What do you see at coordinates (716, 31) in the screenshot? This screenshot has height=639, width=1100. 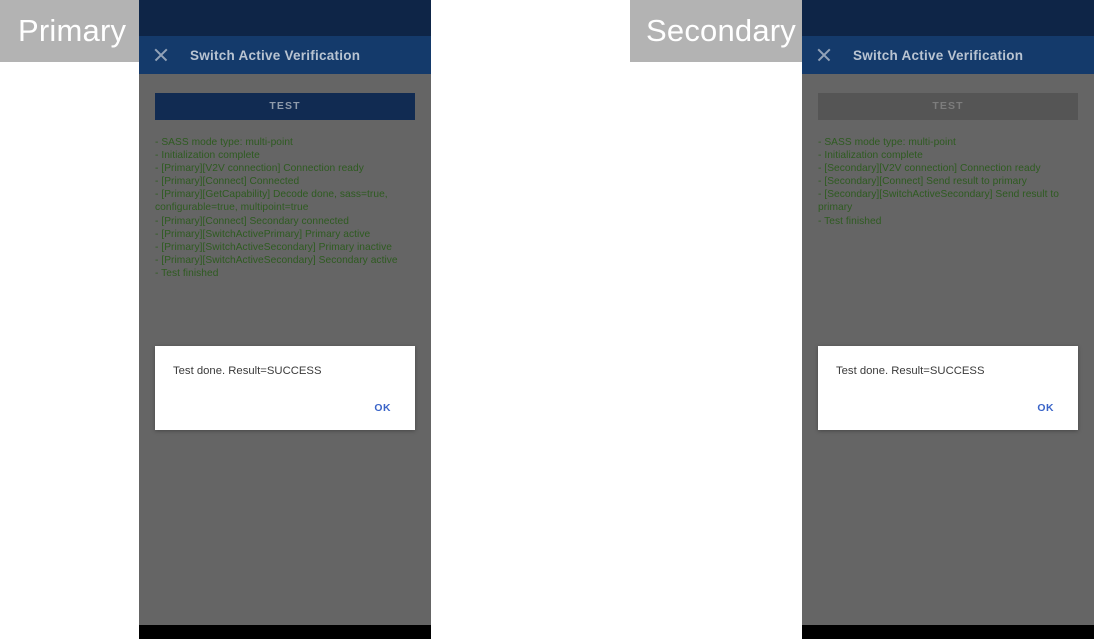 I see `role-badge-secondary: Secondary` at bounding box center [716, 31].